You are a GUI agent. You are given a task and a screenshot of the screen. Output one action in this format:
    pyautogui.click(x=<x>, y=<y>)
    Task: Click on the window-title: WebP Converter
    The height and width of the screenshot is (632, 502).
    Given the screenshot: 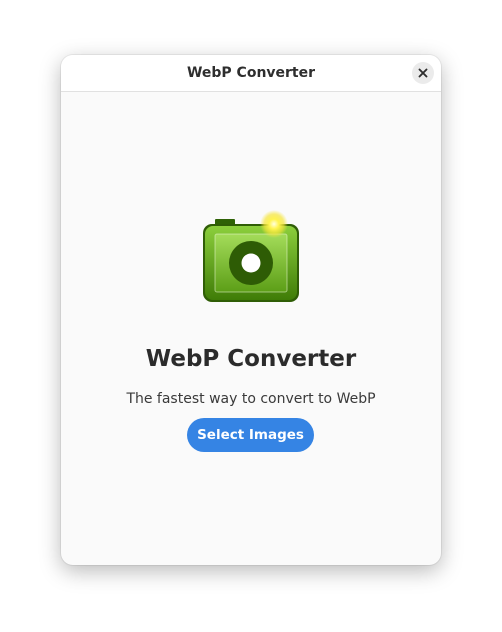 What is the action you would take?
    pyautogui.click(x=251, y=73)
    